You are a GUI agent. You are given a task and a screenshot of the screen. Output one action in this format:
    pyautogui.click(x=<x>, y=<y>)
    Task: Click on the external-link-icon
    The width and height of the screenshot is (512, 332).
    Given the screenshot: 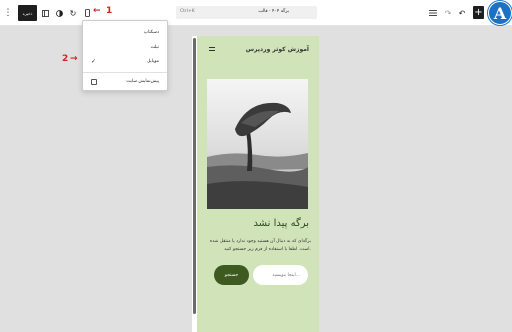 What is the action you would take?
    pyautogui.click(x=94, y=82)
    